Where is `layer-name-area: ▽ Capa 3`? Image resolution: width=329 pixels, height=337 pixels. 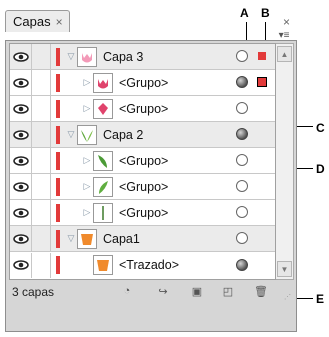
layer-name-area: ▽ Capa 3 is located at coordinates (170, 56).